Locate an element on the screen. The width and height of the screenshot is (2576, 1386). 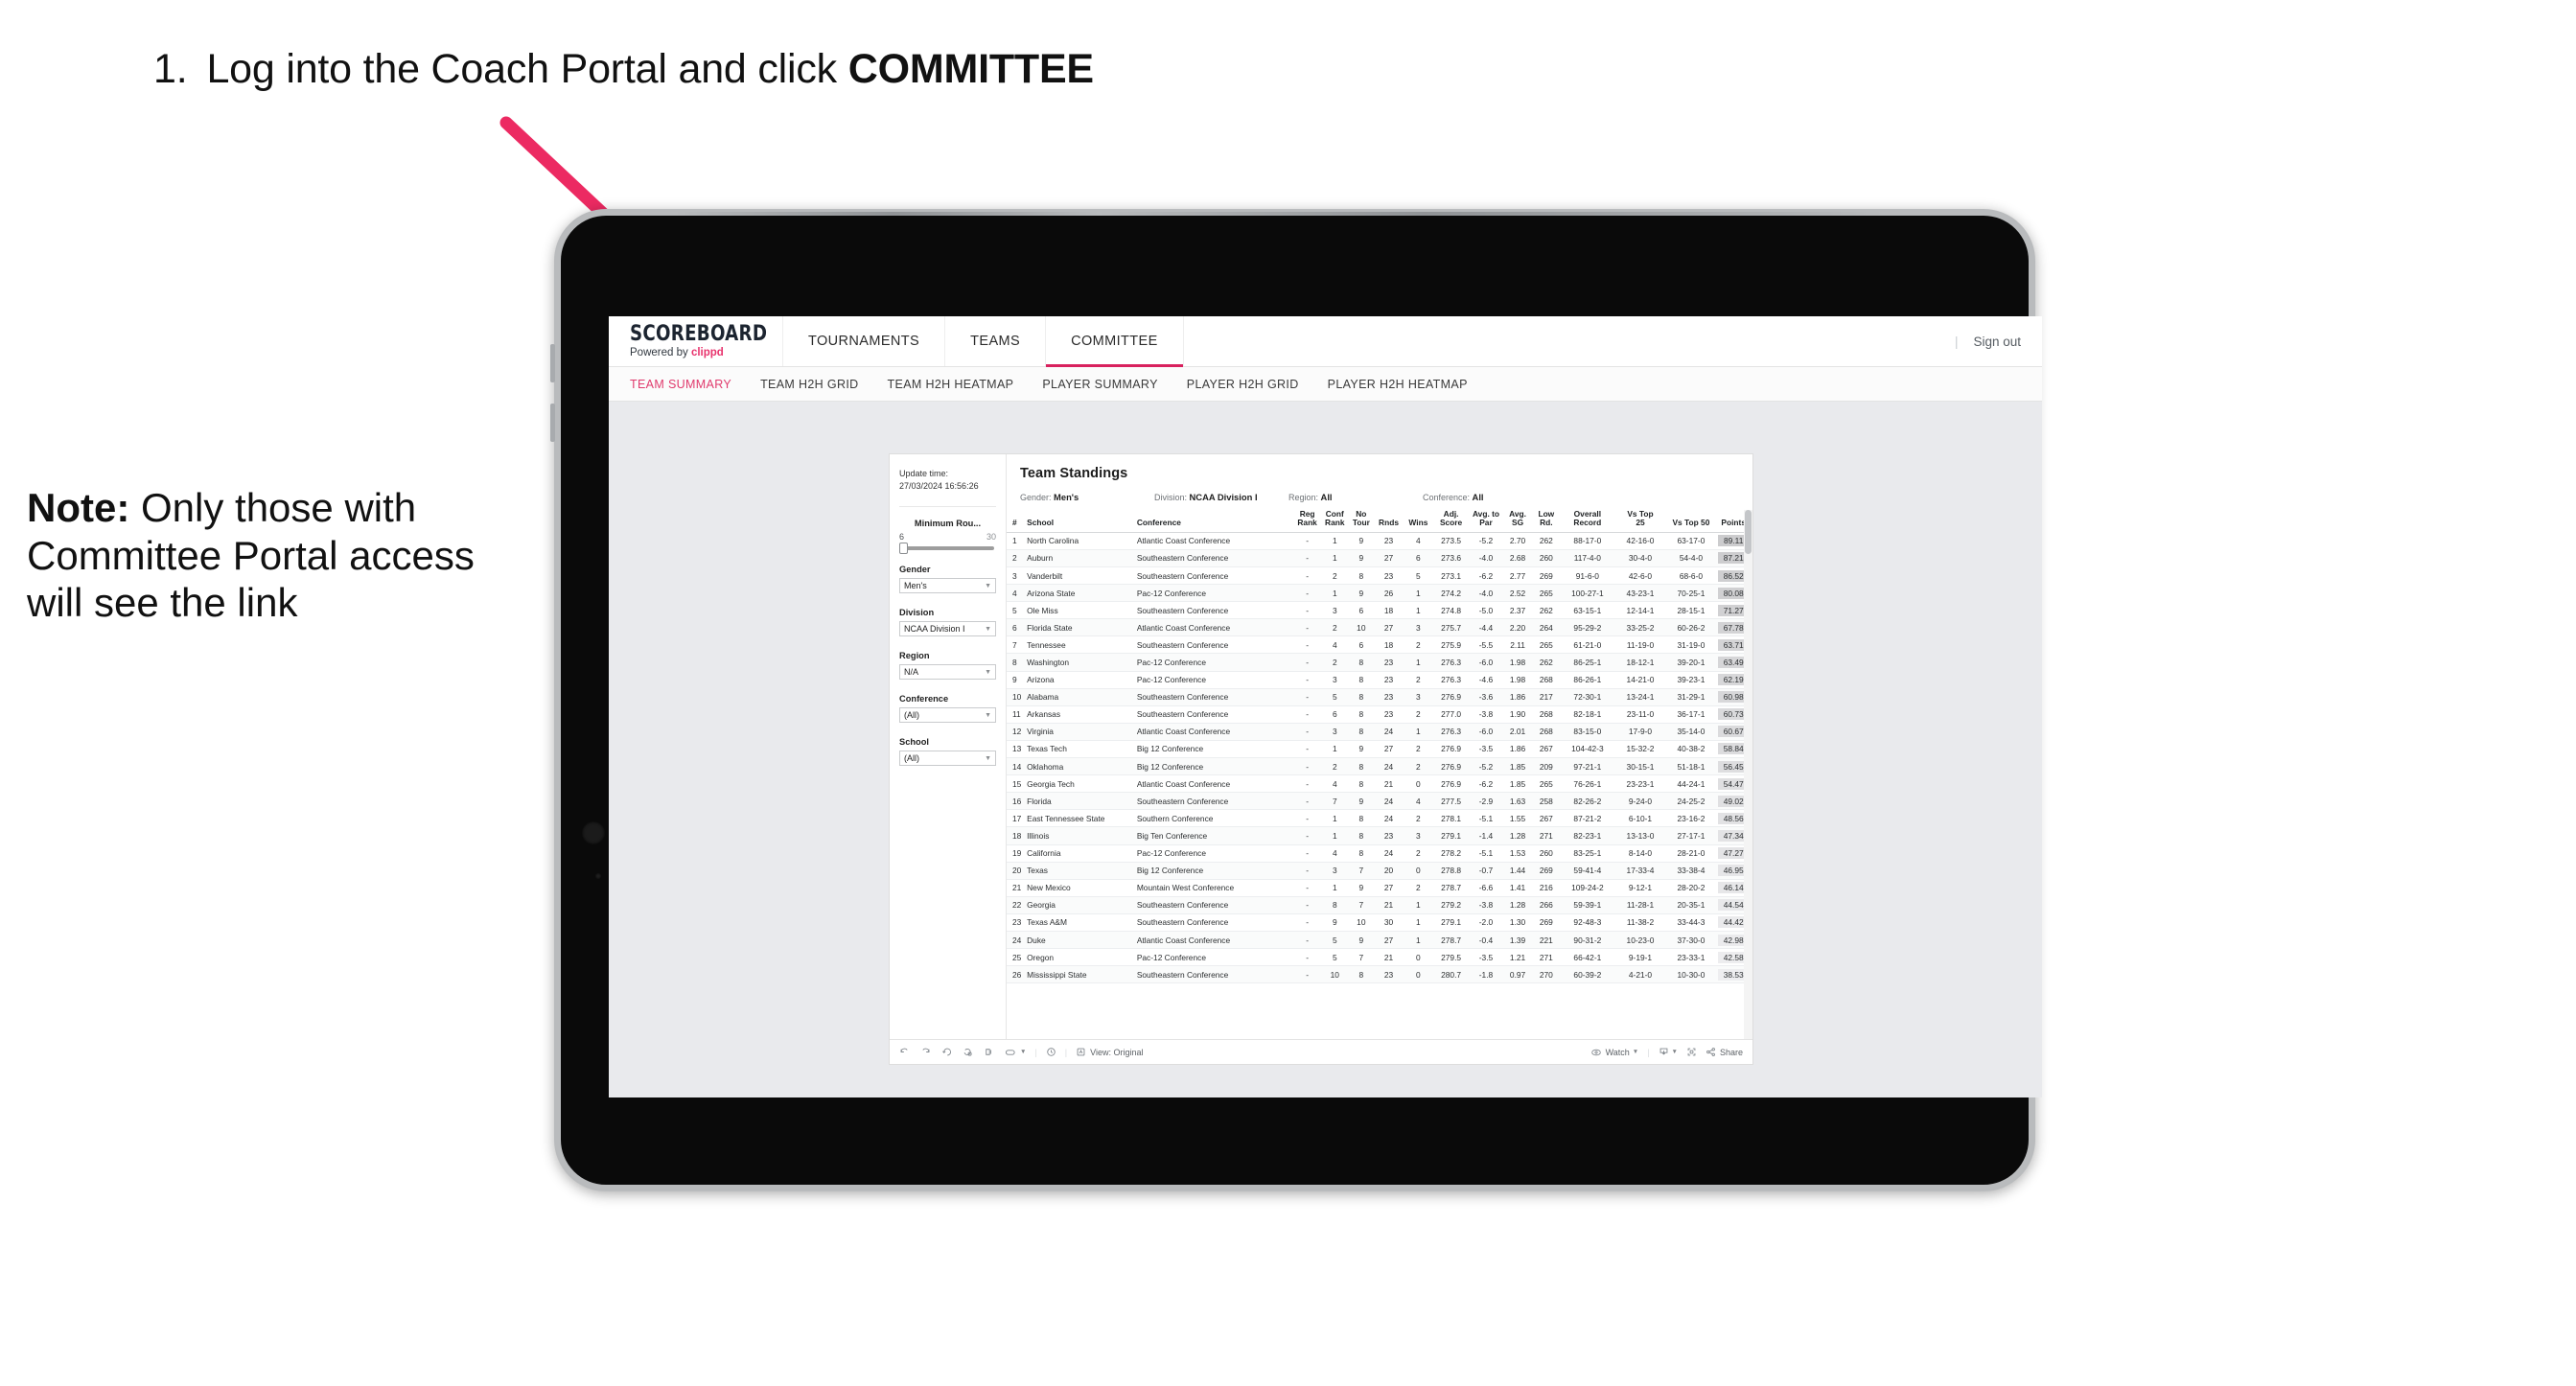
nav-item-committee: COMMITTEE is located at coordinates (1115, 342).